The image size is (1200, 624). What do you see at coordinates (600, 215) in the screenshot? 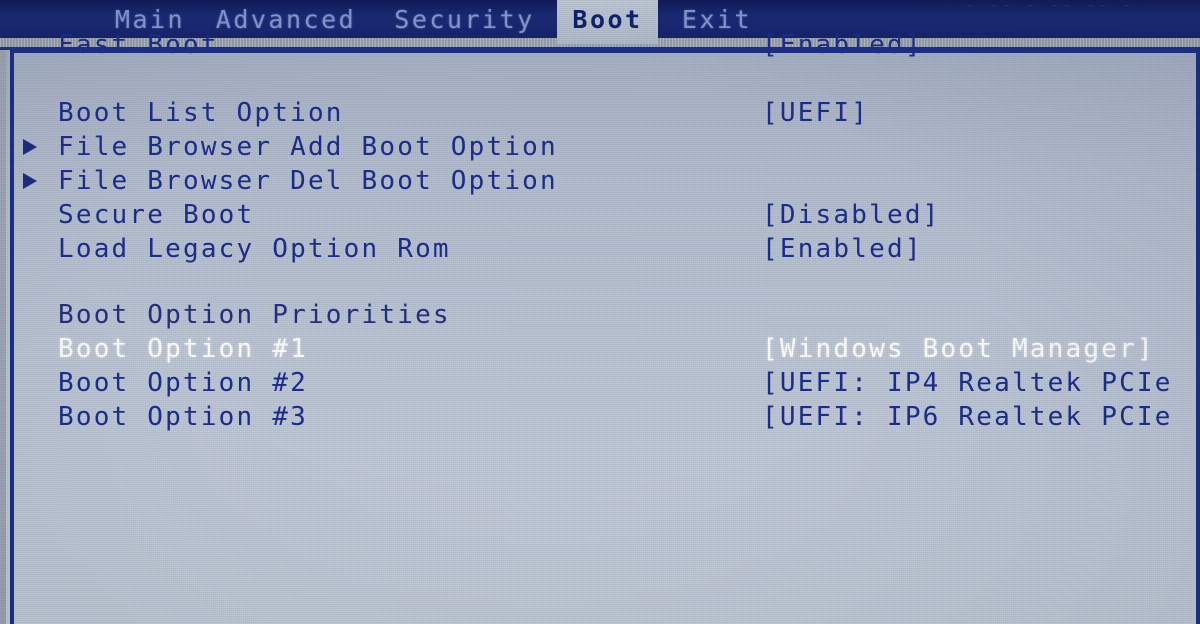
I see `menu-row-secure-boot: Secure Boot [Disabled]` at bounding box center [600, 215].